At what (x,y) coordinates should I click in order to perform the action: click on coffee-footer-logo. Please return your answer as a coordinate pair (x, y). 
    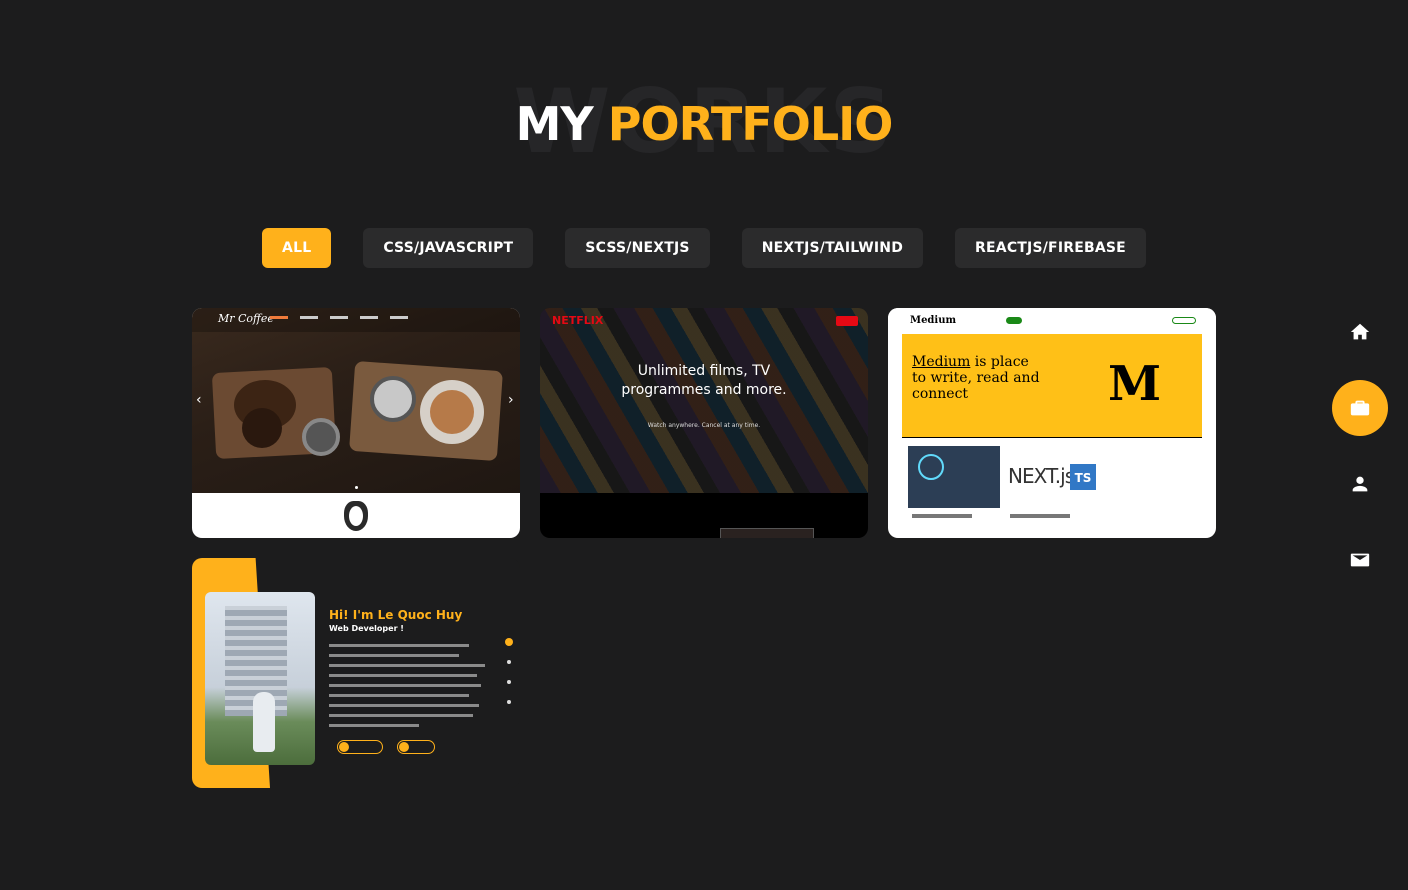
    Looking at the image, I should click on (356, 516).